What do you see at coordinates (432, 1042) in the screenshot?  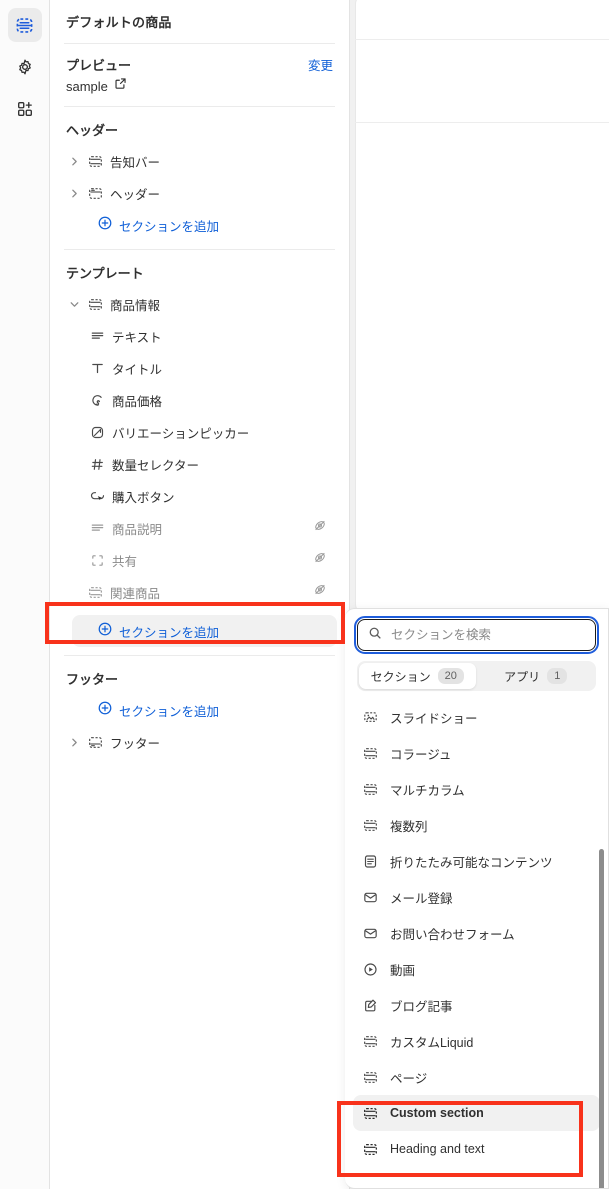 I see `list-item-label: カスタムLiquid` at bounding box center [432, 1042].